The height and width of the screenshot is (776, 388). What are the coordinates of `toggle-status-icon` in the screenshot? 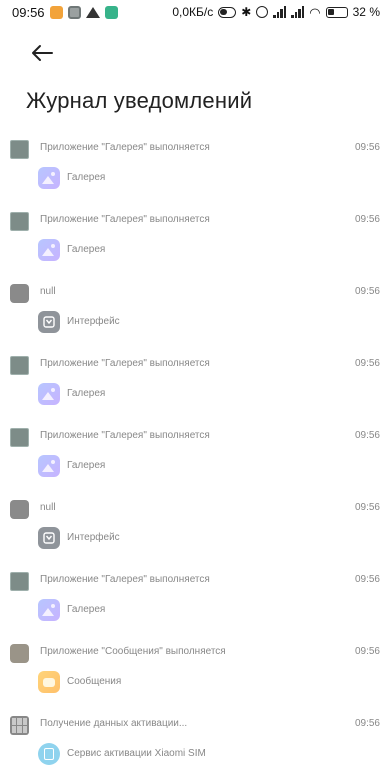 It's located at (227, 12).